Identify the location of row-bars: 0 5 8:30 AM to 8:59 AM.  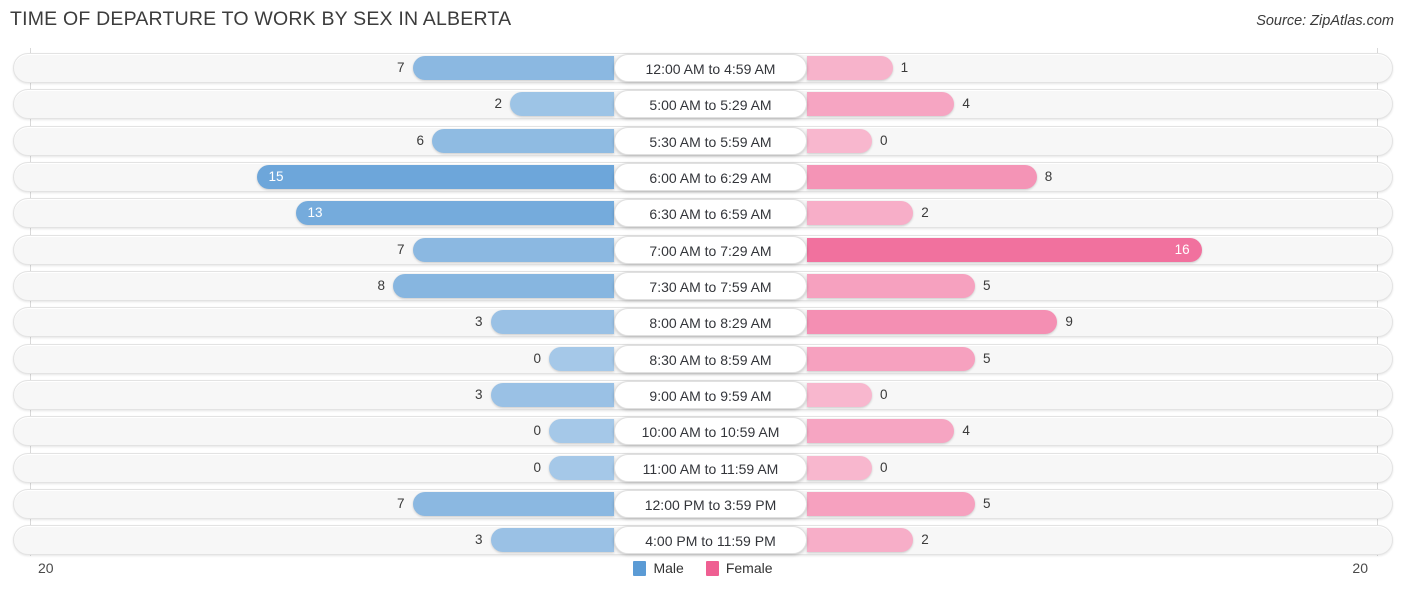
(704, 358).